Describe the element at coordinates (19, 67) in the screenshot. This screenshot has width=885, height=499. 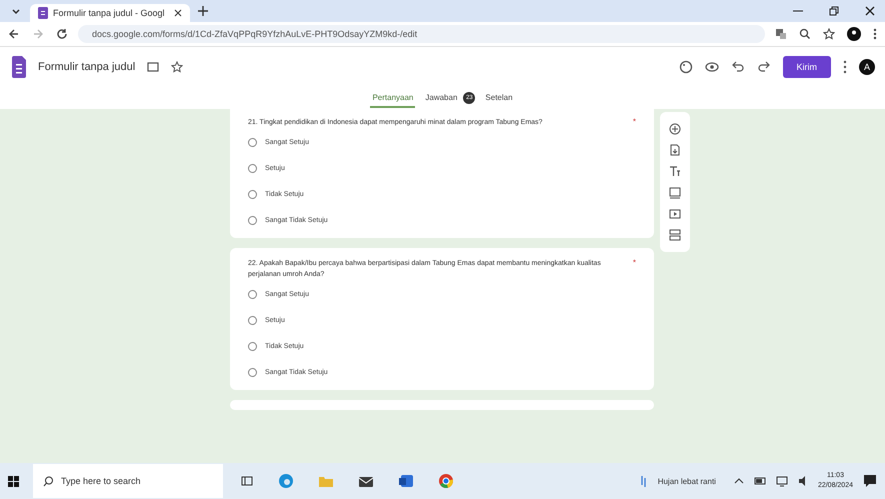
I see `forms-logo-icon` at that location.